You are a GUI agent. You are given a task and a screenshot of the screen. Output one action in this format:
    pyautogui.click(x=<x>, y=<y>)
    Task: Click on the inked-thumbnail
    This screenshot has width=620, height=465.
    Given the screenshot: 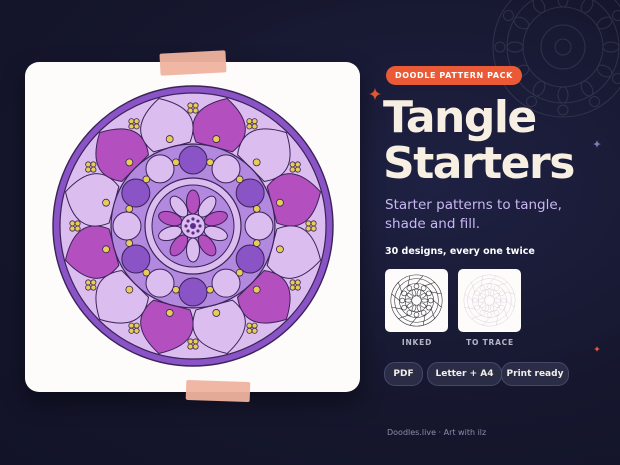 What is the action you would take?
    pyautogui.click(x=416, y=300)
    